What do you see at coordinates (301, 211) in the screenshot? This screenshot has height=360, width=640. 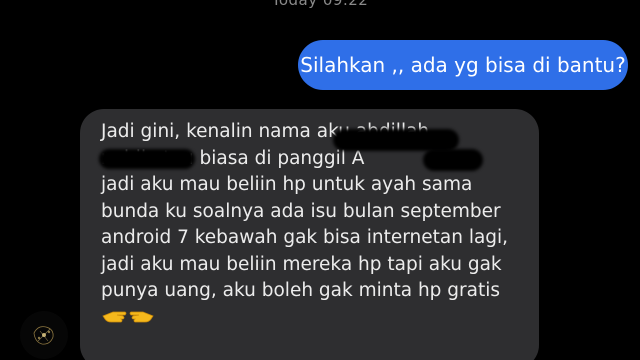 I see `message-line: bunda ku soalnya ada isu bulan september` at bounding box center [301, 211].